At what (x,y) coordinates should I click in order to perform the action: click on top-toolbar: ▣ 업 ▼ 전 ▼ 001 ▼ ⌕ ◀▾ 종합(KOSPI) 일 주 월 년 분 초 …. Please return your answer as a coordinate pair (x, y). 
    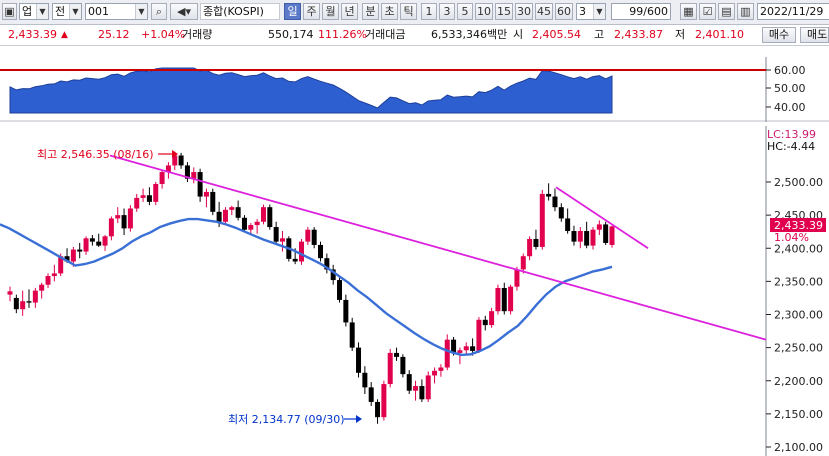
    Looking at the image, I should click on (414, 12).